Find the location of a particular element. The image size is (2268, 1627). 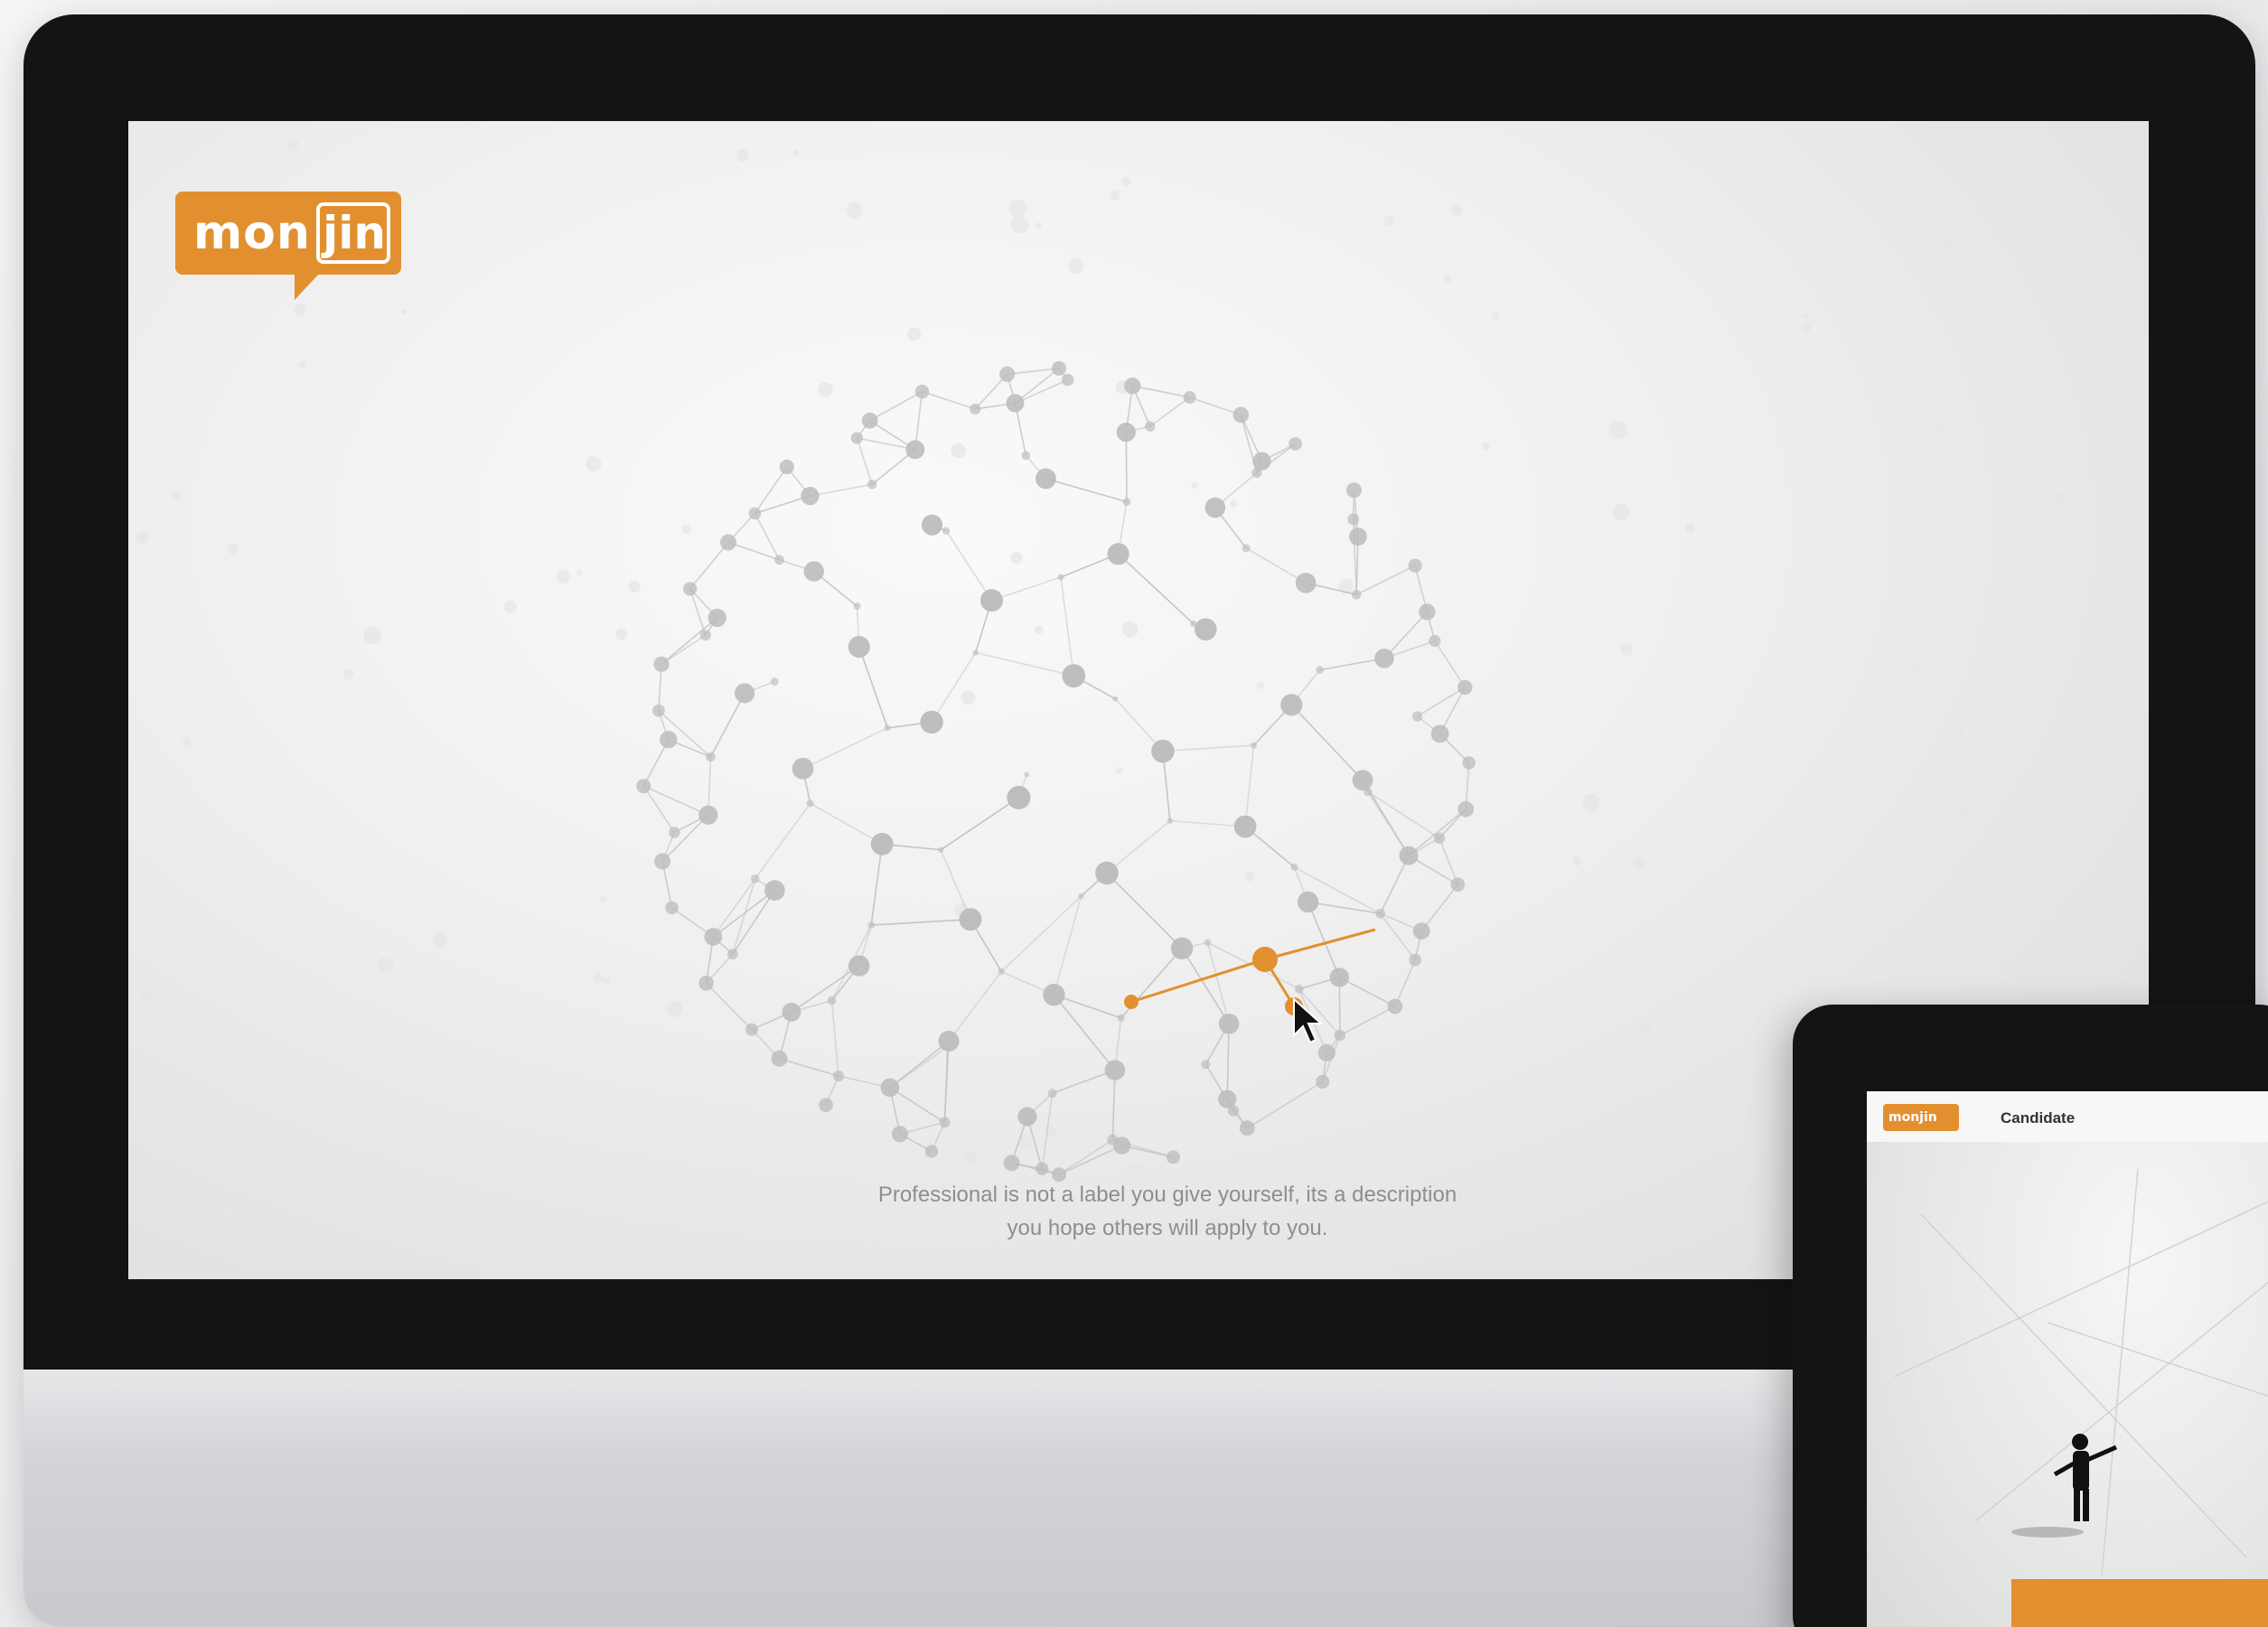

tablet-screen: monjin Candidate is located at coordinates (2067, 1359).